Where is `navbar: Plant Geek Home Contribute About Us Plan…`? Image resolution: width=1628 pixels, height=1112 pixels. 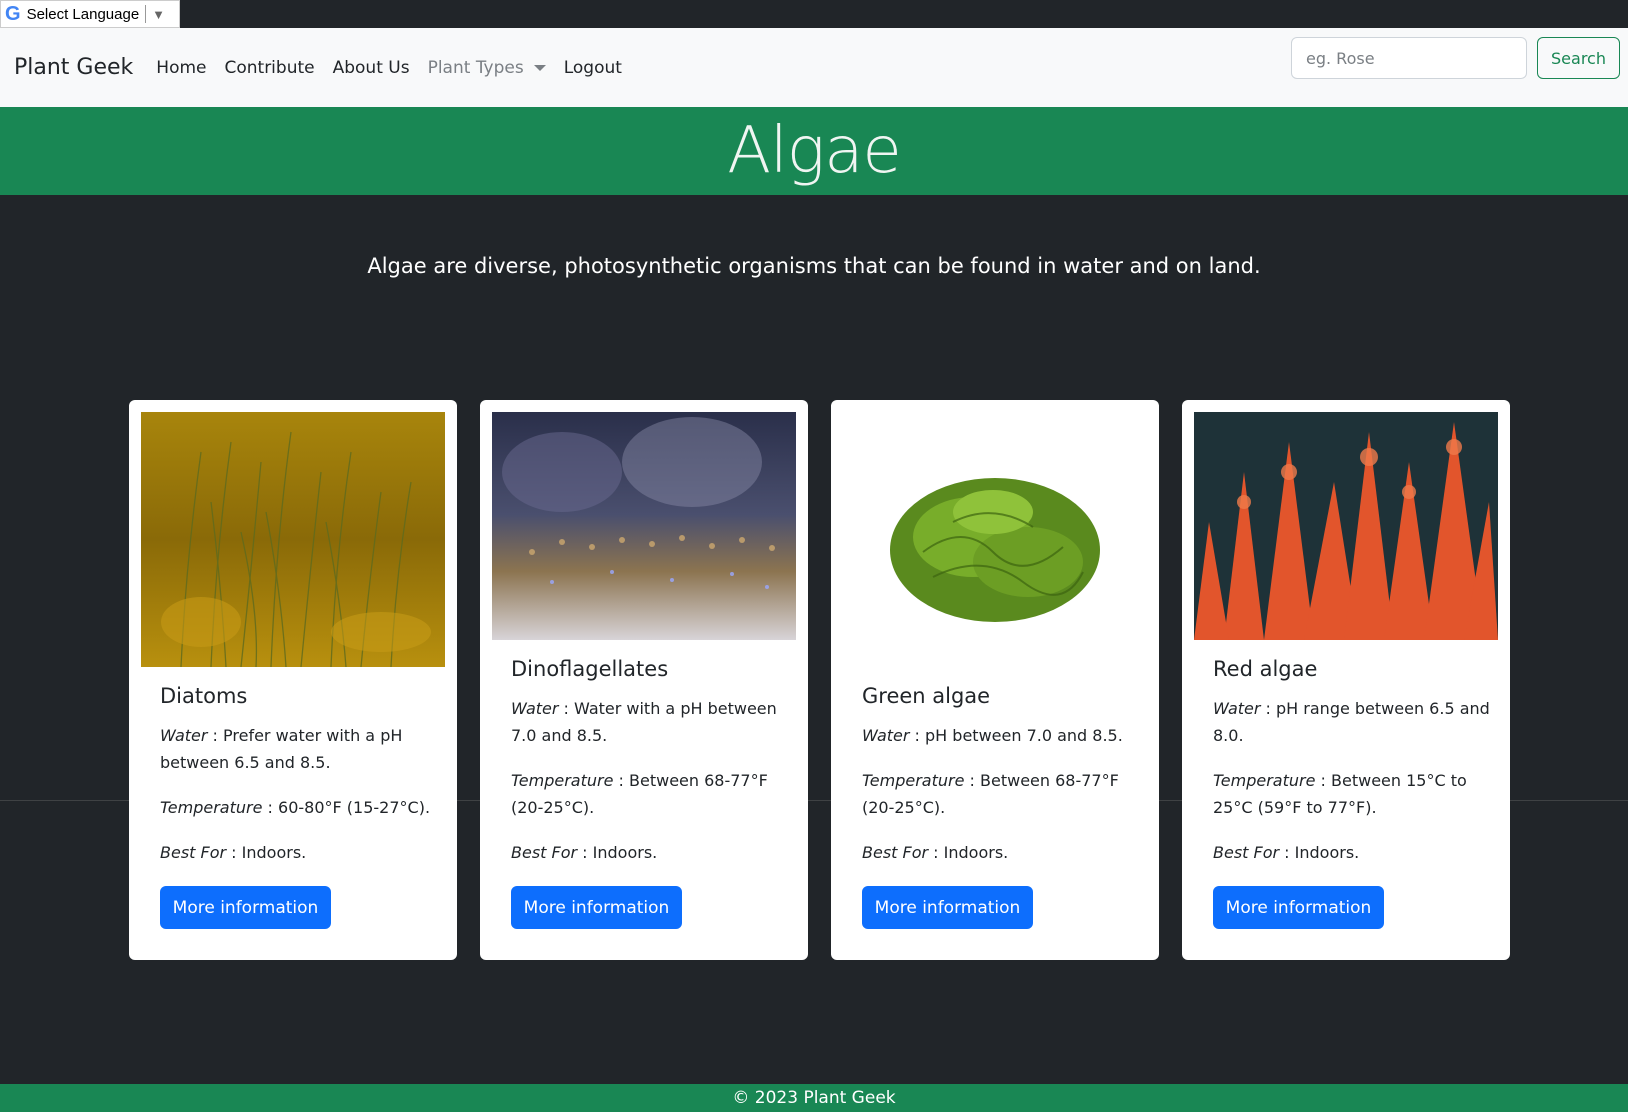
navbar: Plant Geek Home Contribute About Us Plan… is located at coordinates (814, 67).